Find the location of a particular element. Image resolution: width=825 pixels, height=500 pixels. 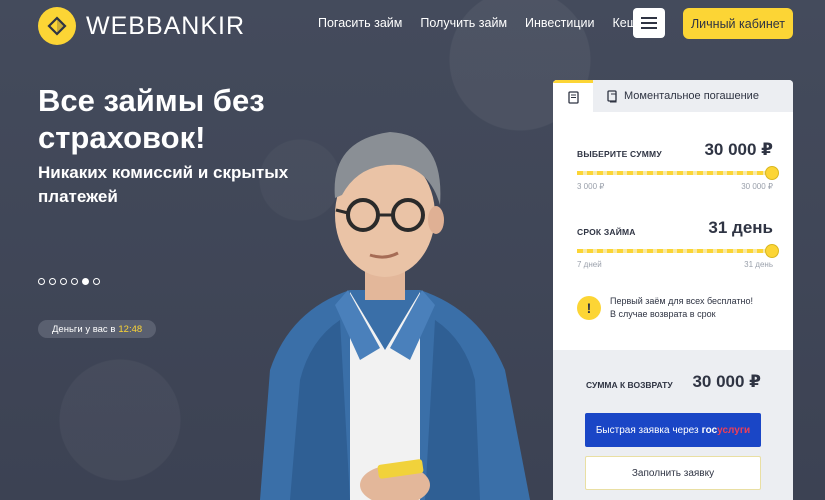

term-max: 31 день is located at coordinates (758, 264).